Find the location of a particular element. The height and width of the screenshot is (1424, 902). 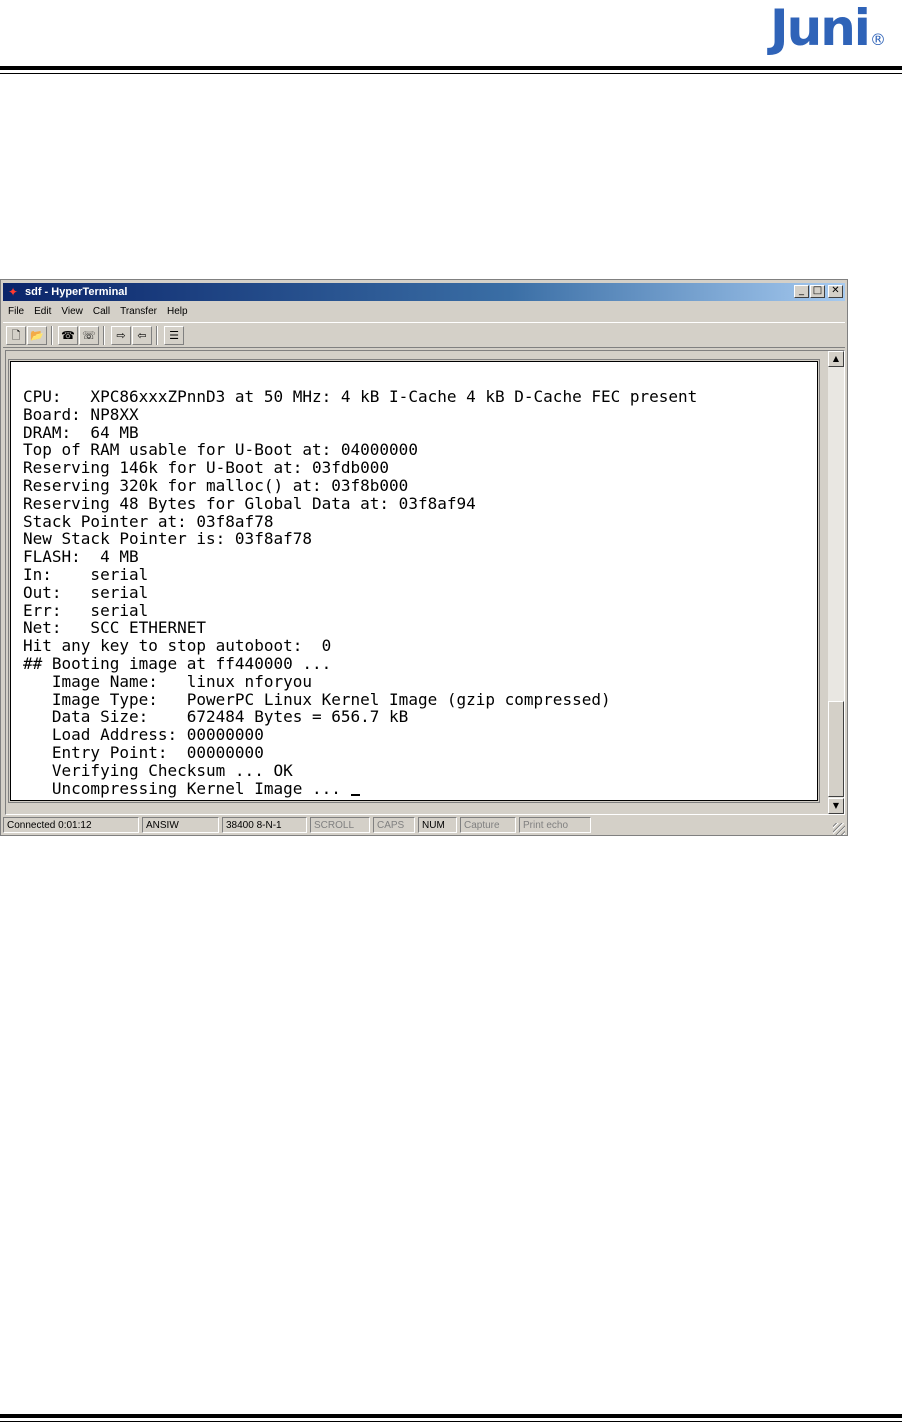

menu-edit: Edit is located at coordinates (42, 311).